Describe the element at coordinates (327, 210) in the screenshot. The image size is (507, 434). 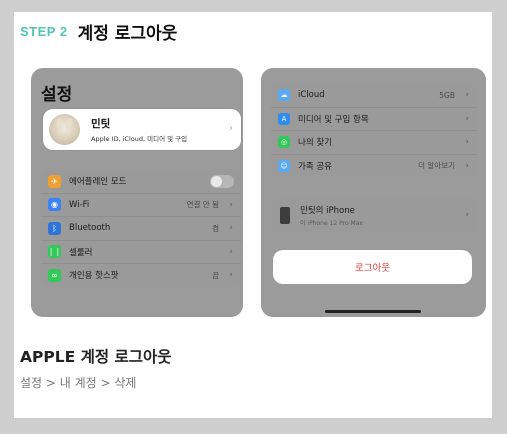
I see `device-name: 민팃의 iPhone` at that location.